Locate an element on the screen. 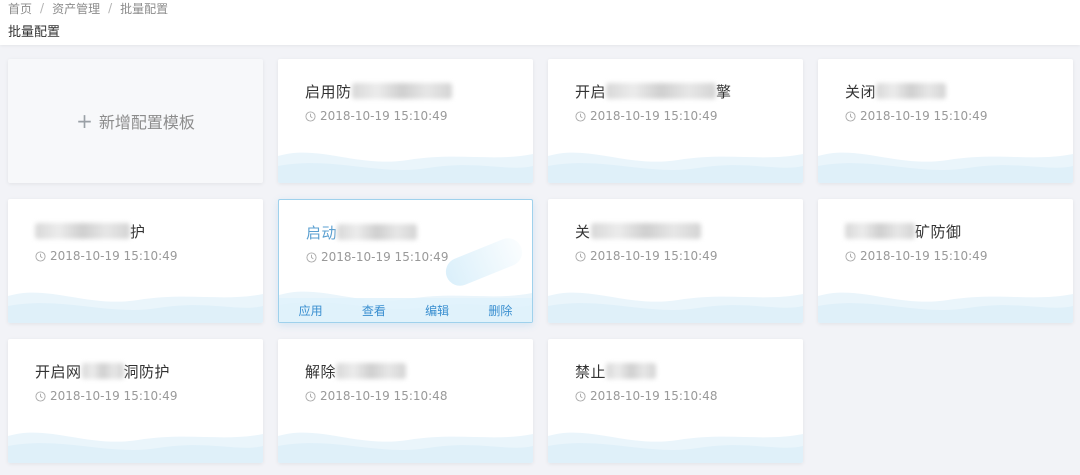 The width and height of the screenshot is (1080, 475). template-name-prefix: 禁止 is located at coordinates (591, 372).